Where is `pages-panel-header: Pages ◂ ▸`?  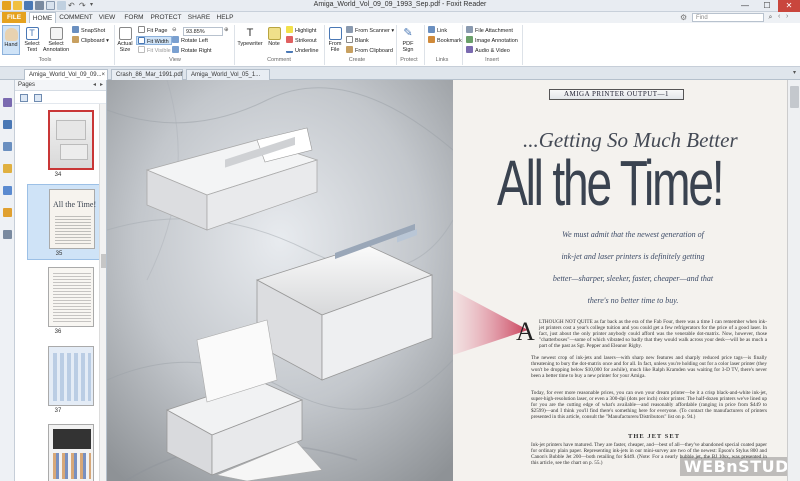
pages-panel-header: Pages ◂ ▸ is located at coordinates (60, 85).